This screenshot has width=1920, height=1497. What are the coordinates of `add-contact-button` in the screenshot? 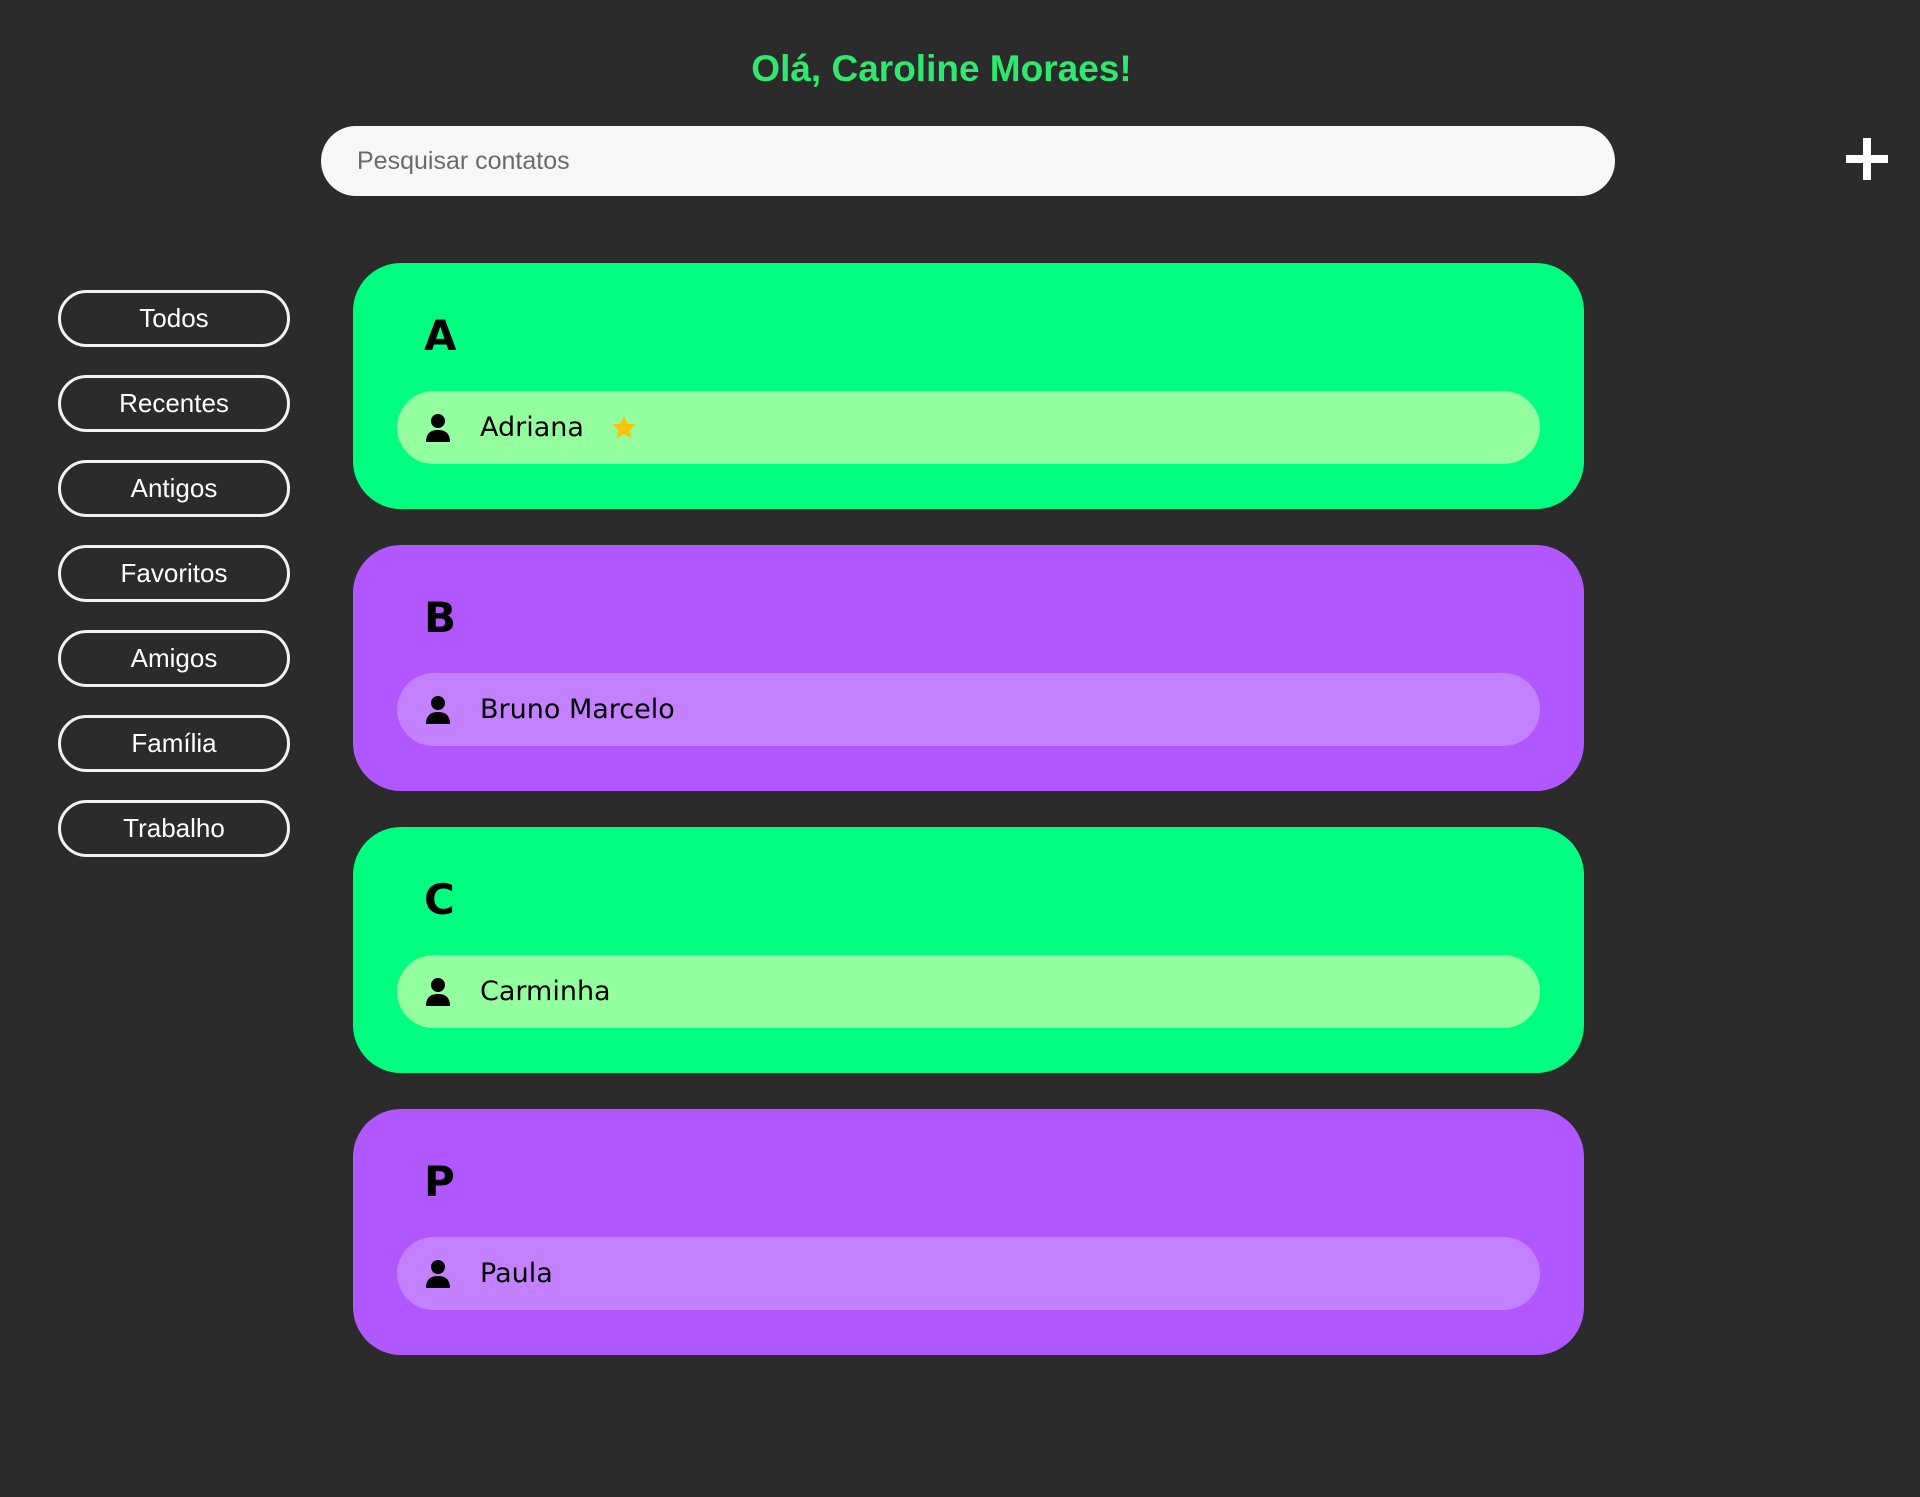 It's located at (1867, 159).